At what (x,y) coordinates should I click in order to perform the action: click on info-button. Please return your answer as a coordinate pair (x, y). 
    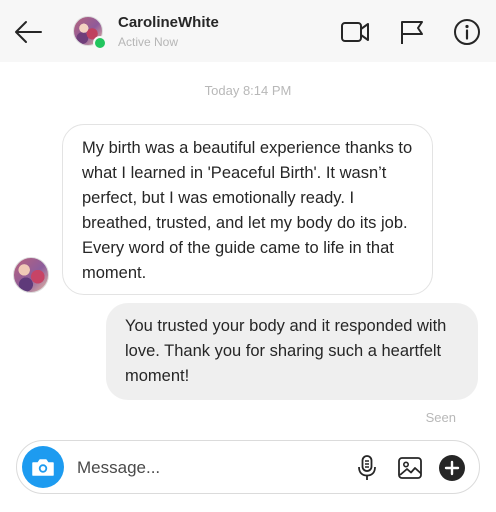
    Looking at the image, I should click on (467, 32).